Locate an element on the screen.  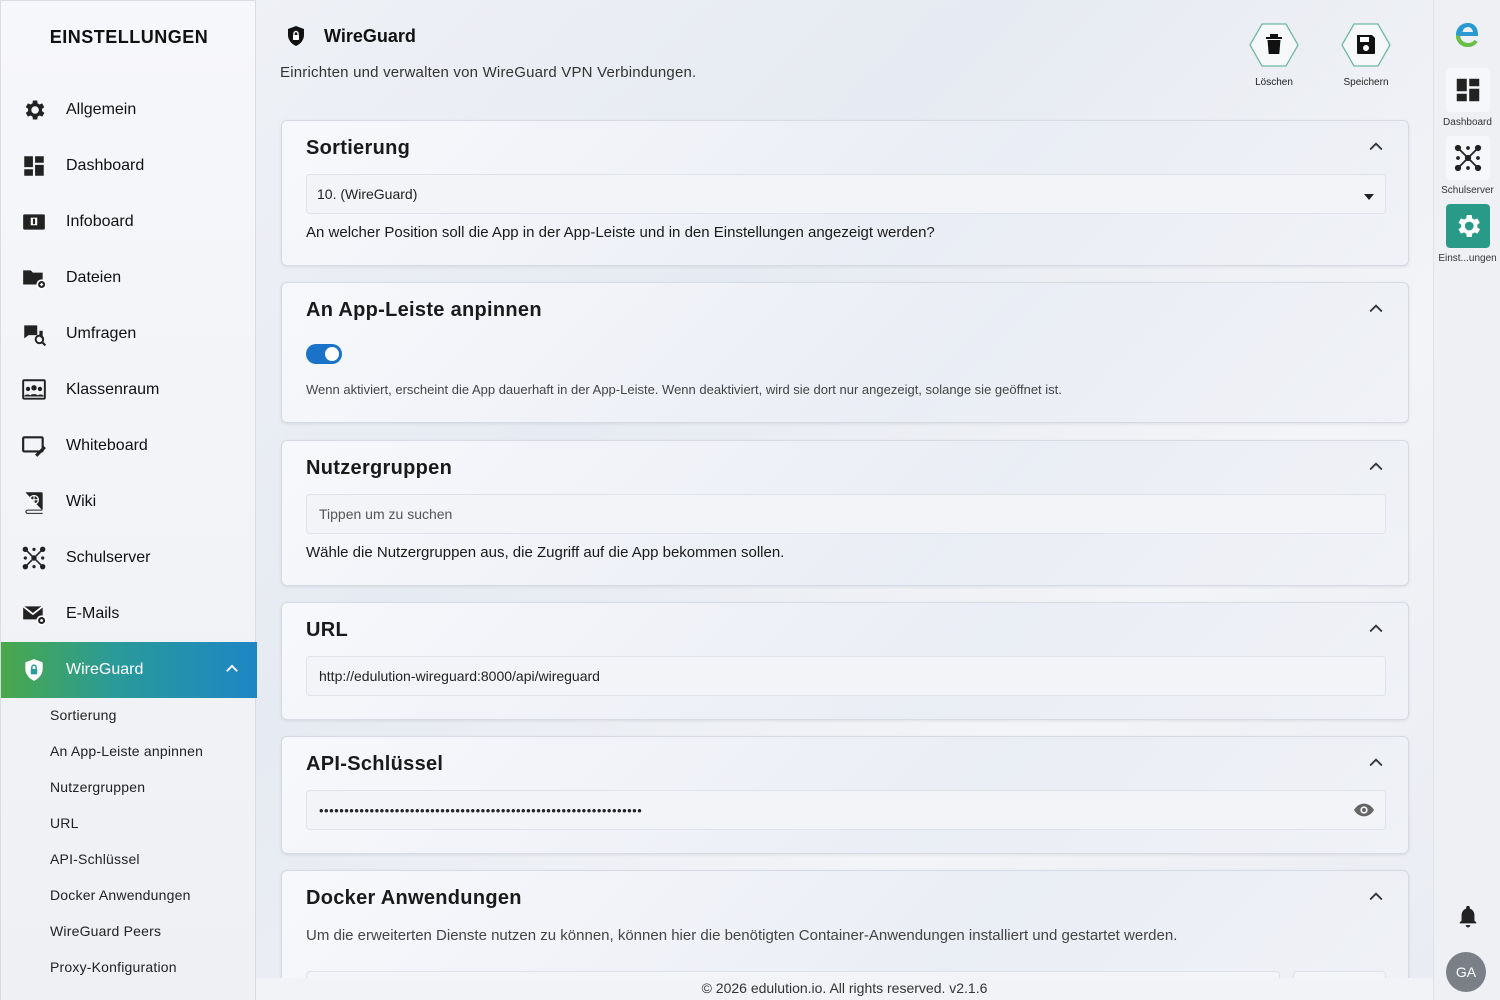
whiteboard-icon is located at coordinates (34, 446).